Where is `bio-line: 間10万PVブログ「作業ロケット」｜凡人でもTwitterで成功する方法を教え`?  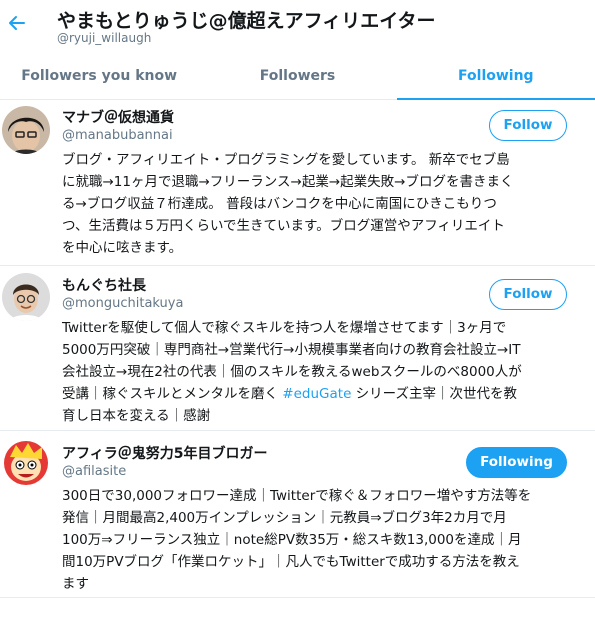
bio-line: 間10万PVブログ「作業ロケット」｜凡人でもTwitterで成功する方法を教え is located at coordinates (291, 562).